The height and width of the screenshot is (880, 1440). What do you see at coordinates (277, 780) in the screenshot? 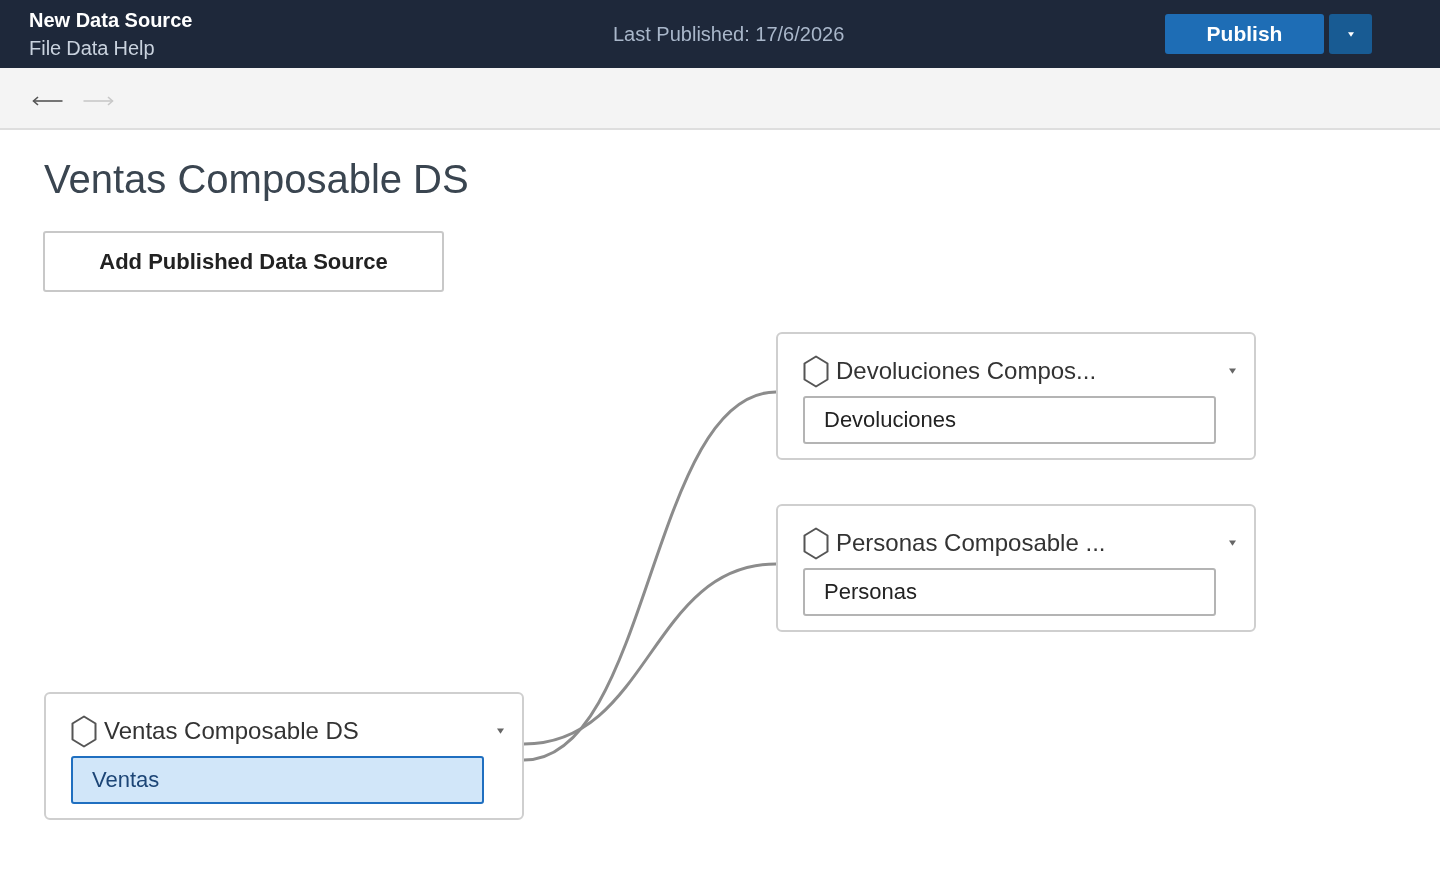
I see `table-item: Ventas` at bounding box center [277, 780].